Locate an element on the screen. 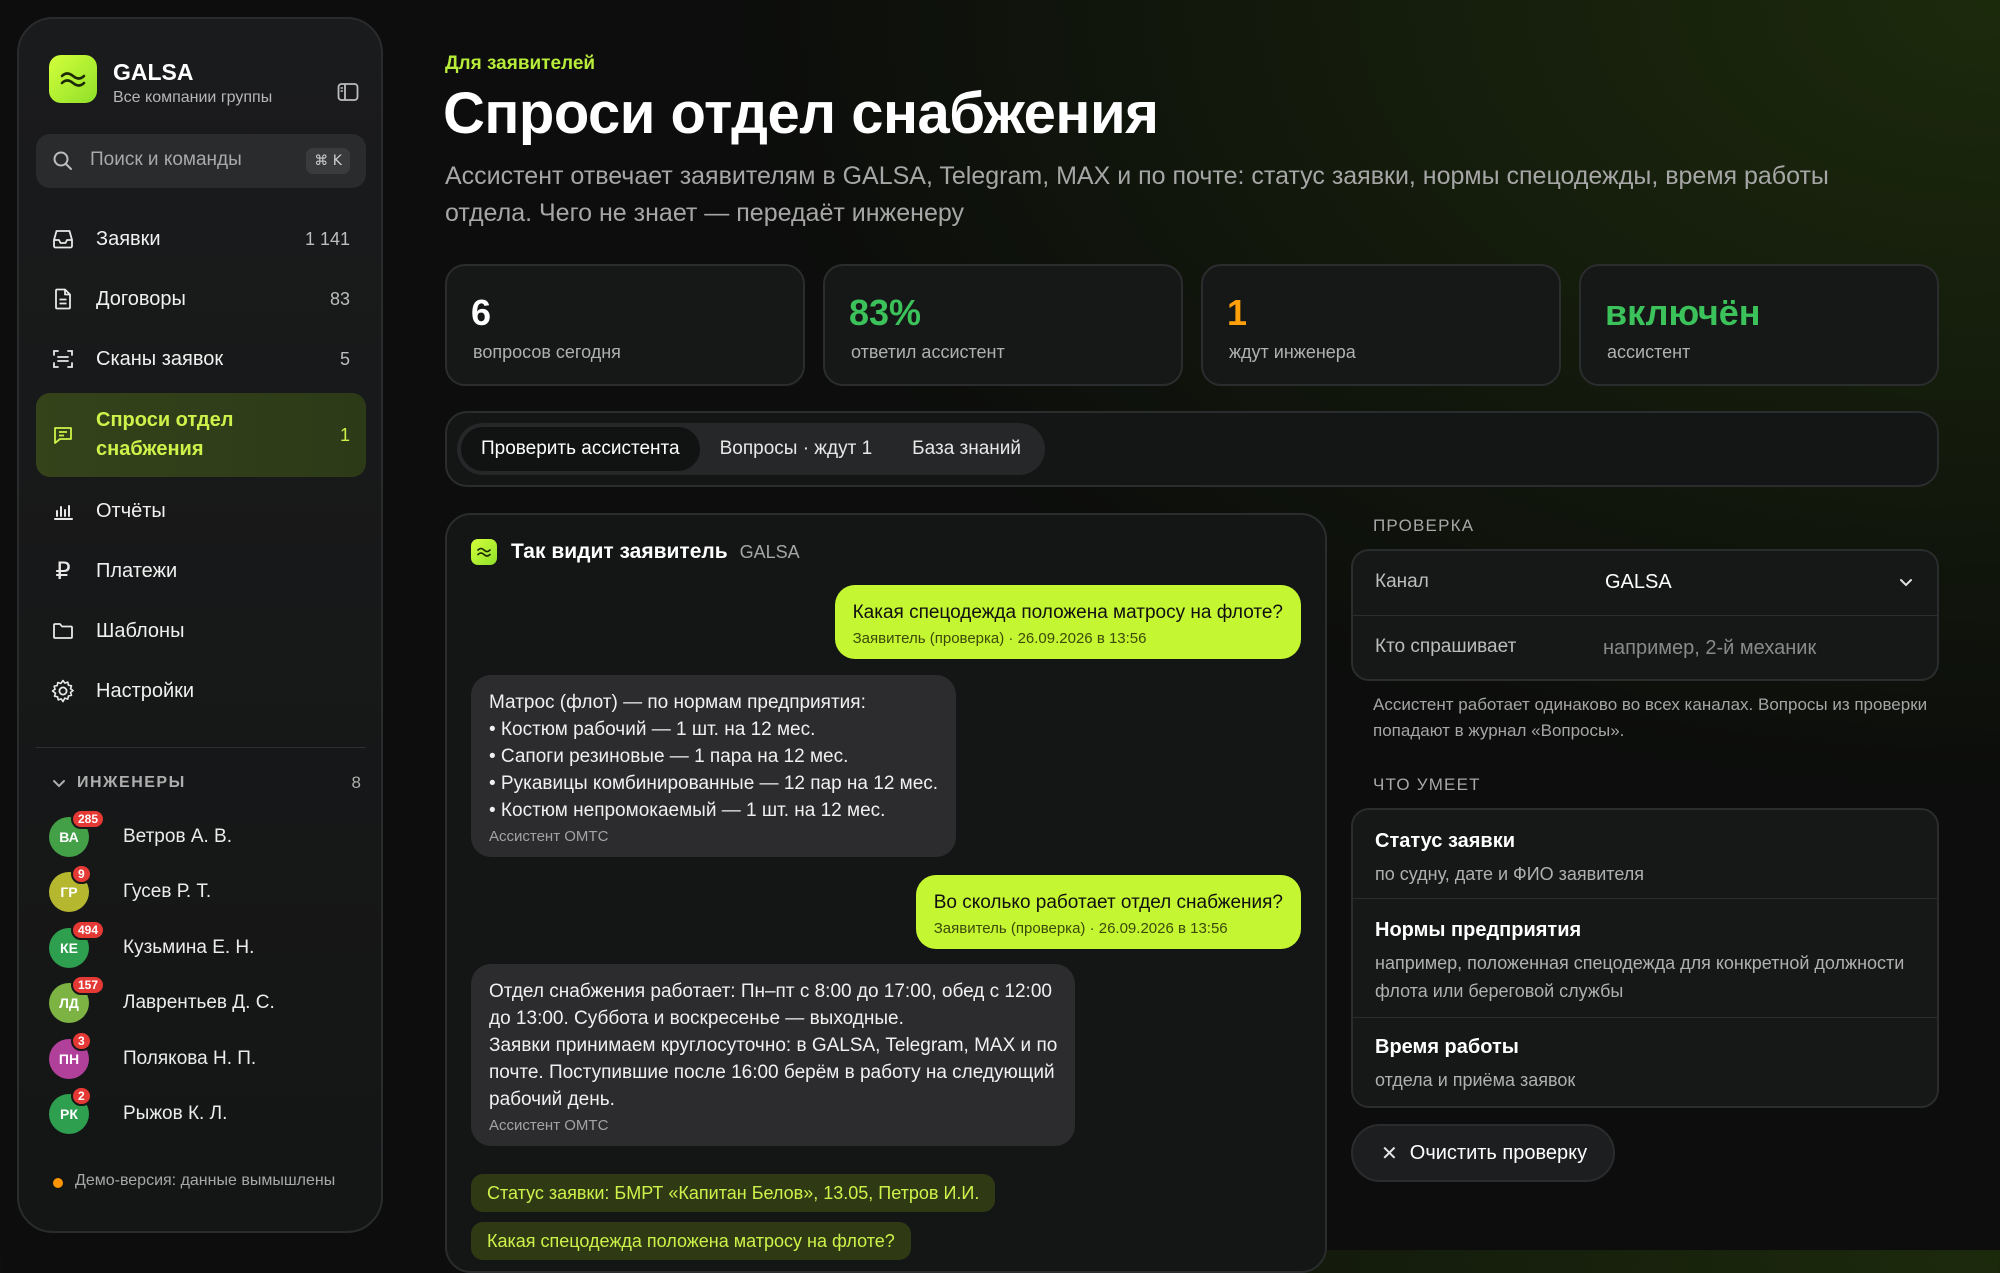 Image resolution: width=2000 pixels, height=1273 pixels. tab-knowledge-base: База знаний is located at coordinates (966, 449).